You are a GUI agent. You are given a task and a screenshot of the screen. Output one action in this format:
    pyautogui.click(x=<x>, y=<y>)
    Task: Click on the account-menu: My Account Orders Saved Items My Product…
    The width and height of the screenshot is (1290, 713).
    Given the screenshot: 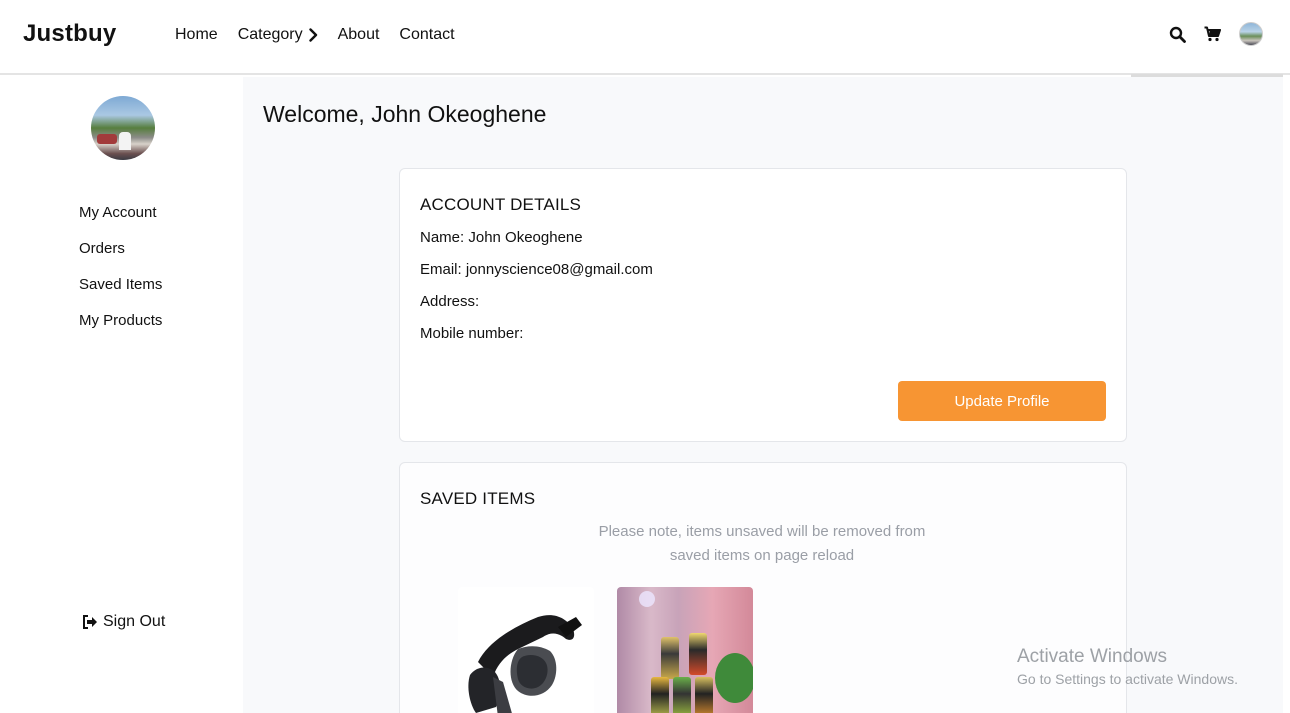 What is the action you would take?
    pyautogui.click(x=120, y=276)
    